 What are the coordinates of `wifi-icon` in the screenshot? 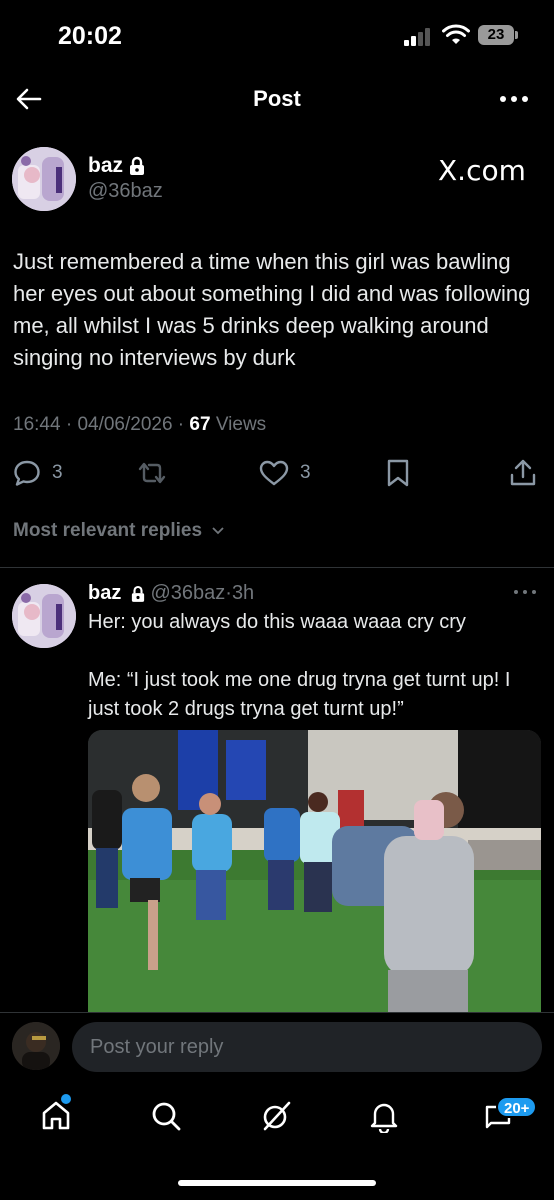 It's located at (456, 34).